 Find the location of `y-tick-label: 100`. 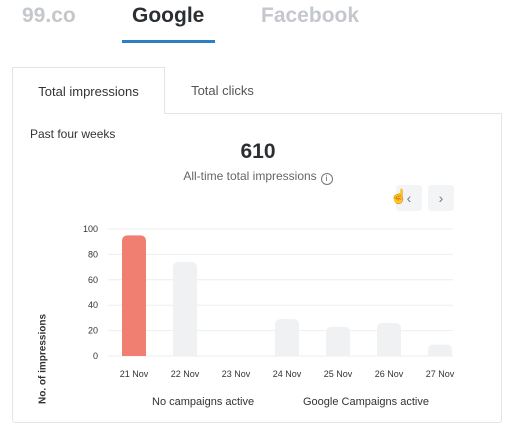

y-tick-label: 100 is located at coordinates (90, 229).